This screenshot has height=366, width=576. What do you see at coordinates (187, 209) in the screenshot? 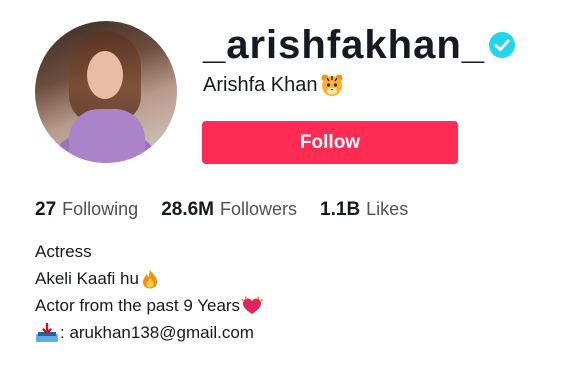
I see `followers-count: 28.6M` at bounding box center [187, 209].